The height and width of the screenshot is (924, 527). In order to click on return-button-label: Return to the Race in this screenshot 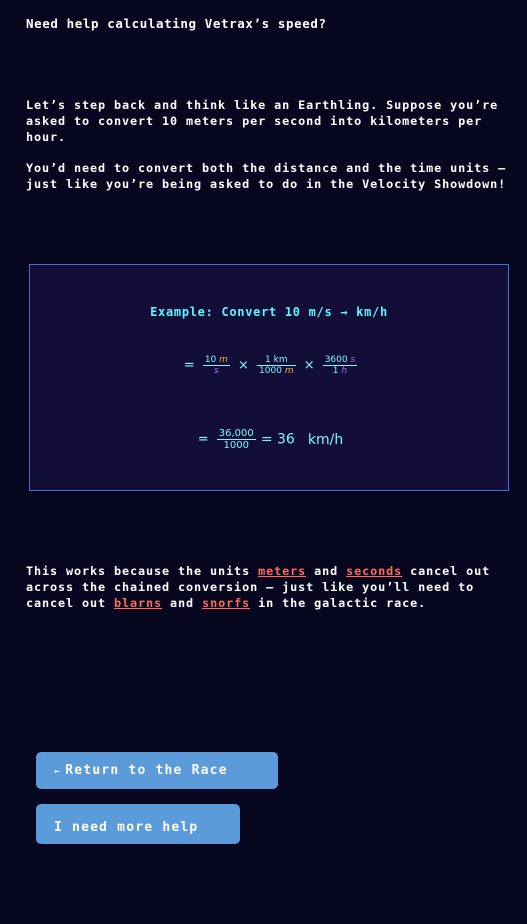, I will do `click(146, 770)`.